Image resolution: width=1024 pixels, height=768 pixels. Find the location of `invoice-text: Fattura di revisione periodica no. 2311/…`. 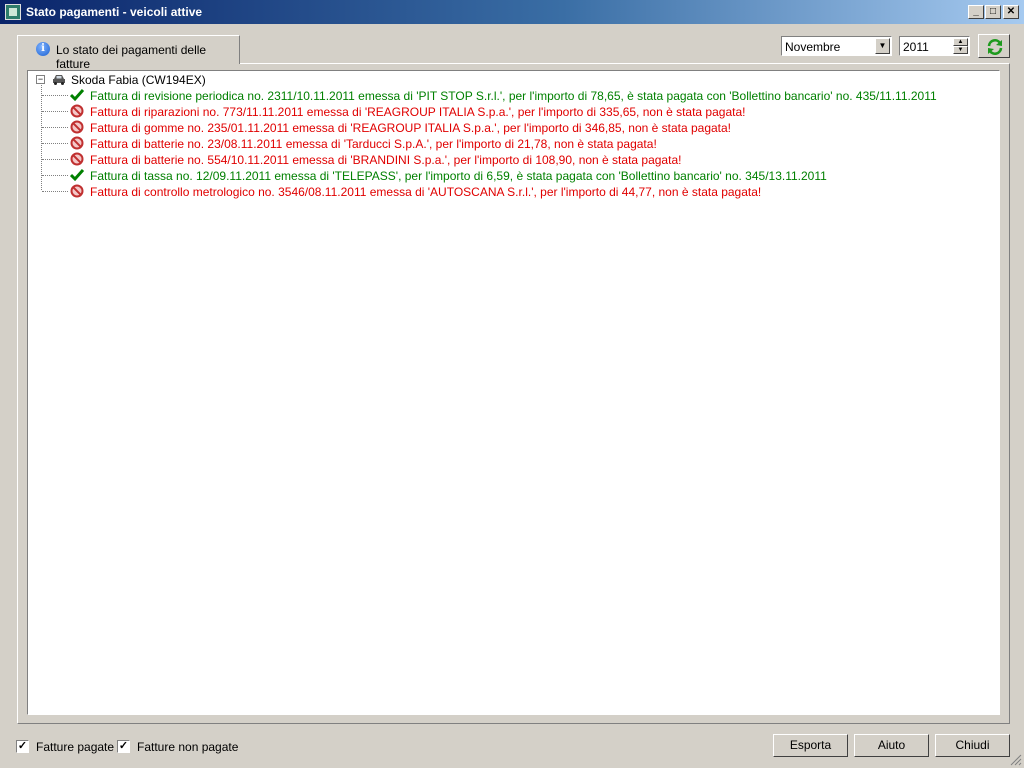

invoice-text: Fattura di revisione periodica no. 2311/… is located at coordinates (513, 96).